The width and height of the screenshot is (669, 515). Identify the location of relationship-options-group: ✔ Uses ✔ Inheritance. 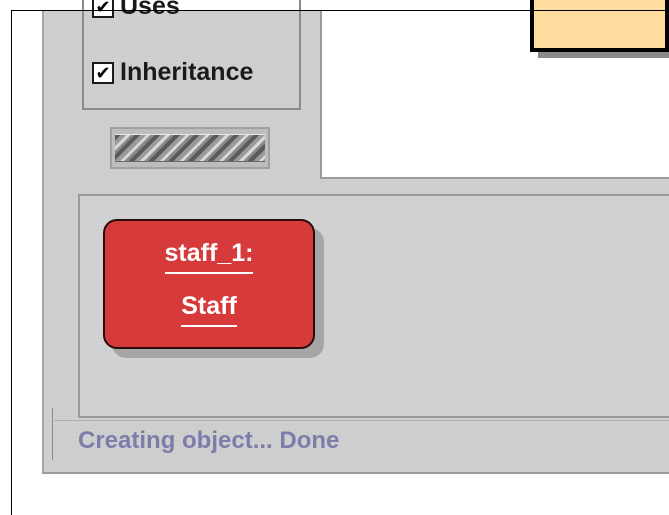
(191, 55).